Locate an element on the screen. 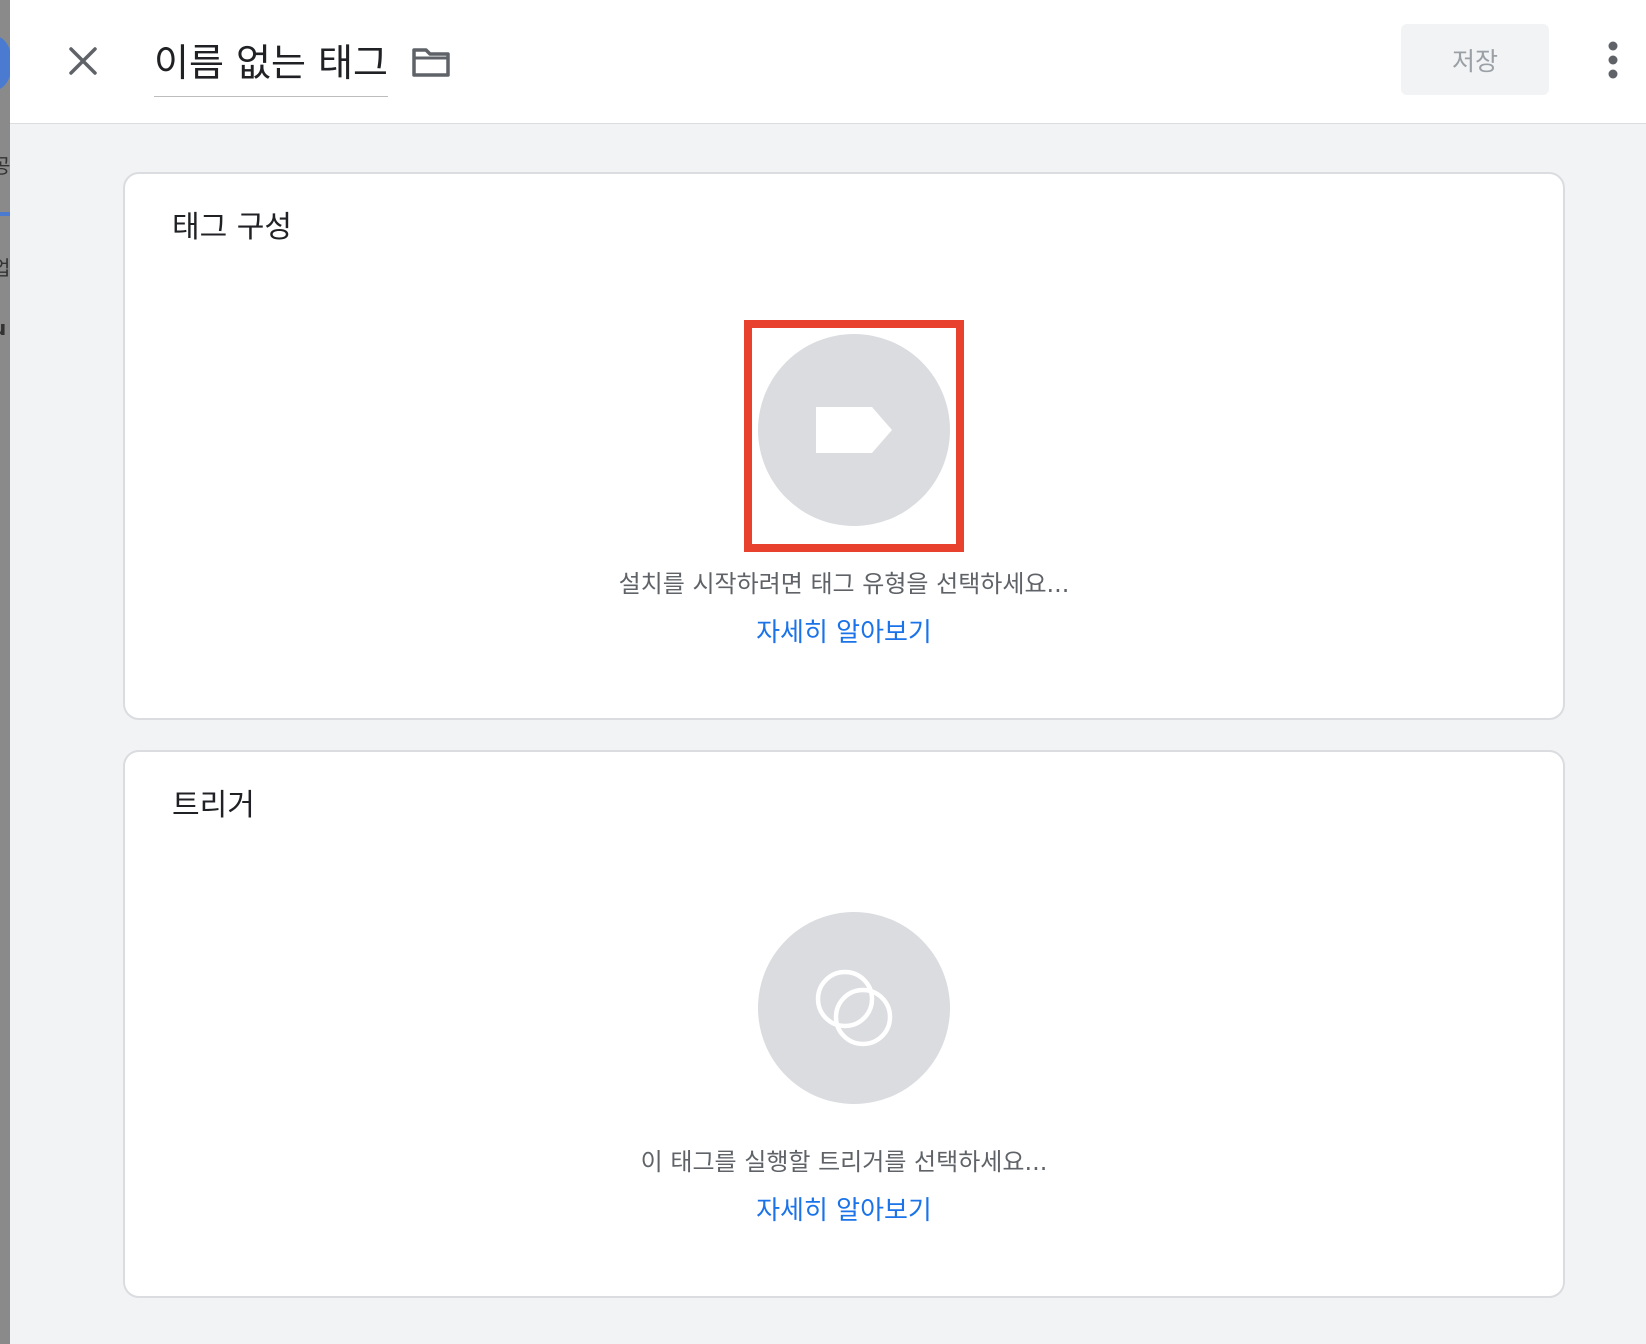 This screenshot has height=1344, width=1646. tag-name-field: 이름 없는 태그 is located at coordinates (271, 63).